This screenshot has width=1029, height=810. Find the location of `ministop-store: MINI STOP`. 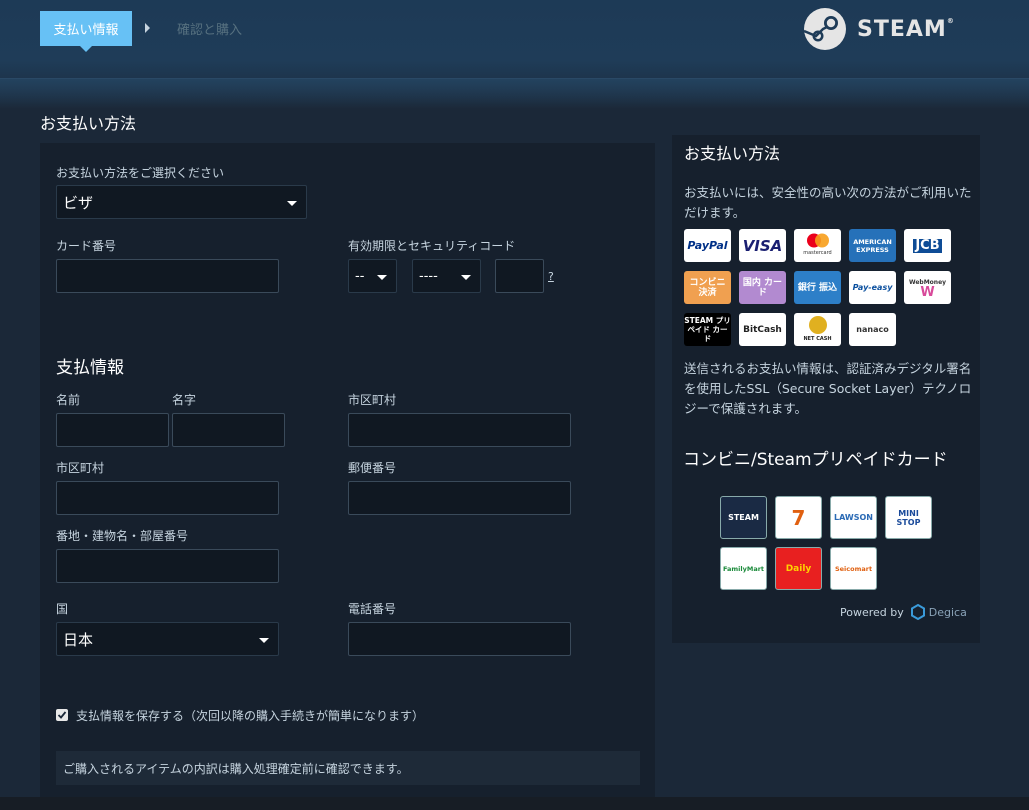

ministop-store: MINI STOP is located at coordinates (908, 517).